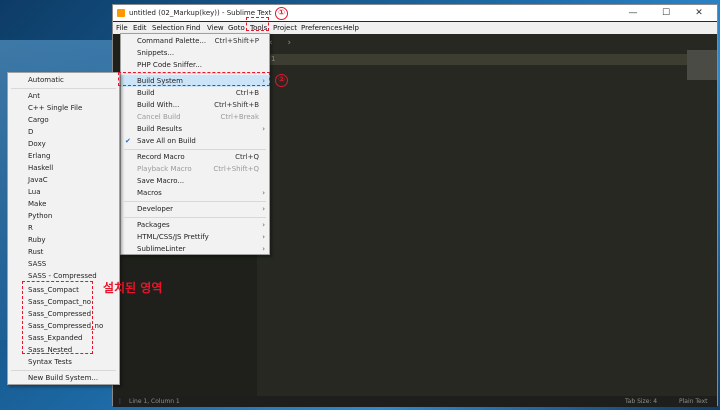  What do you see at coordinates (285, 28) in the screenshot?
I see `menu-project: Project` at bounding box center [285, 28].